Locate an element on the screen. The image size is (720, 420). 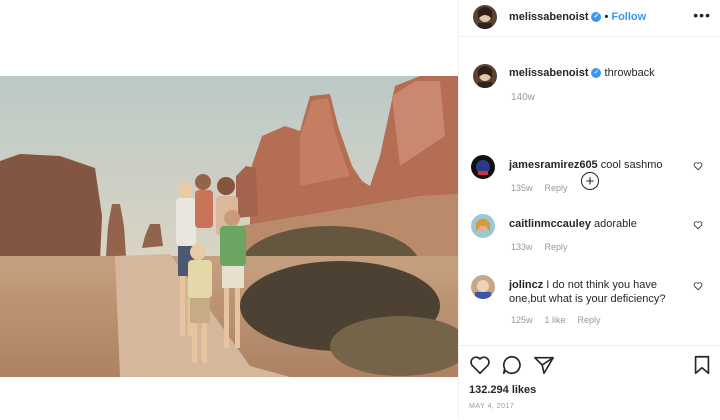
comment-meta: 135w Reply is located at coordinates (545, 188).